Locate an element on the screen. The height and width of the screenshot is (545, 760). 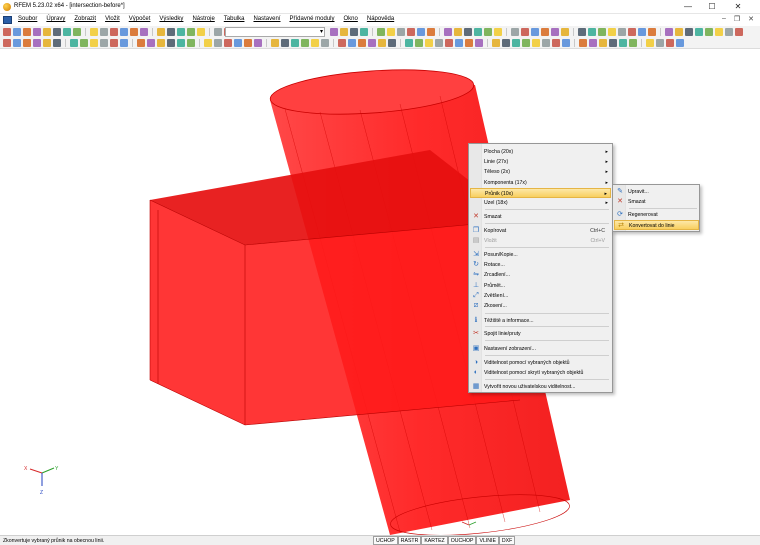
menu-item: Tabulka is located at coordinates (234, 19).